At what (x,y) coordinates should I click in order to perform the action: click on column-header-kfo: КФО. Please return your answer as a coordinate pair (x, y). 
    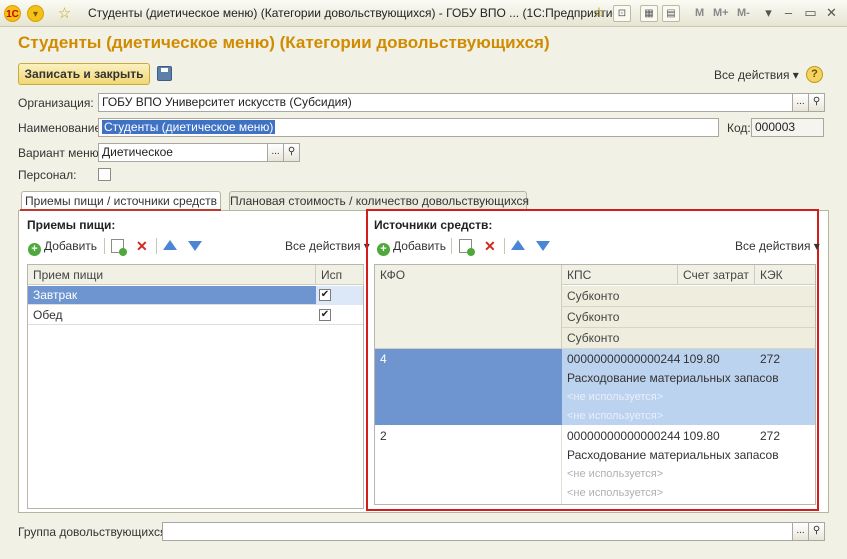
    Looking at the image, I should click on (468, 307).